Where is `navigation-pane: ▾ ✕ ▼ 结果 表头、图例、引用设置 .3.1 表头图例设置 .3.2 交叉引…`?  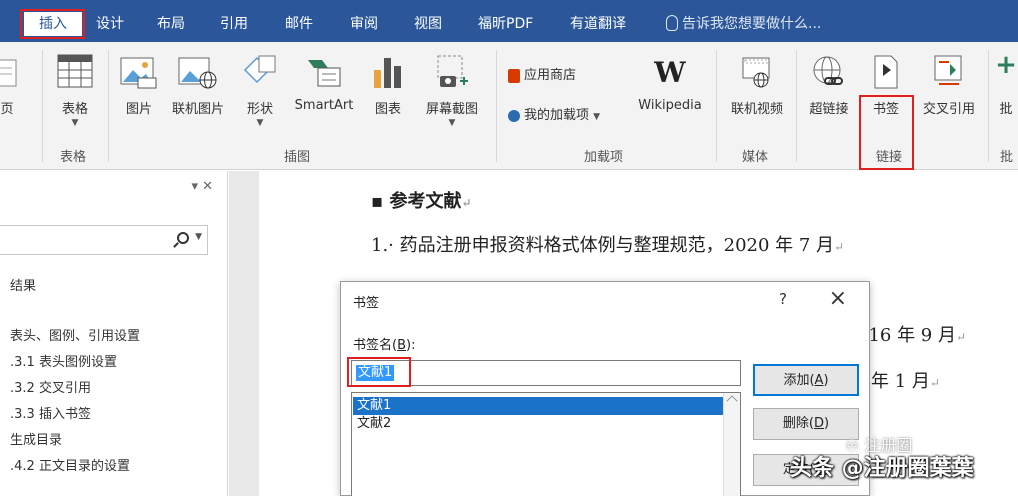
navigation-pane: ▾ ✕ ▼ 结果 表头、图例、引用设置 .3.1 表头图例设置 .3.2 交叉引… is located at coordinates (114, 333).